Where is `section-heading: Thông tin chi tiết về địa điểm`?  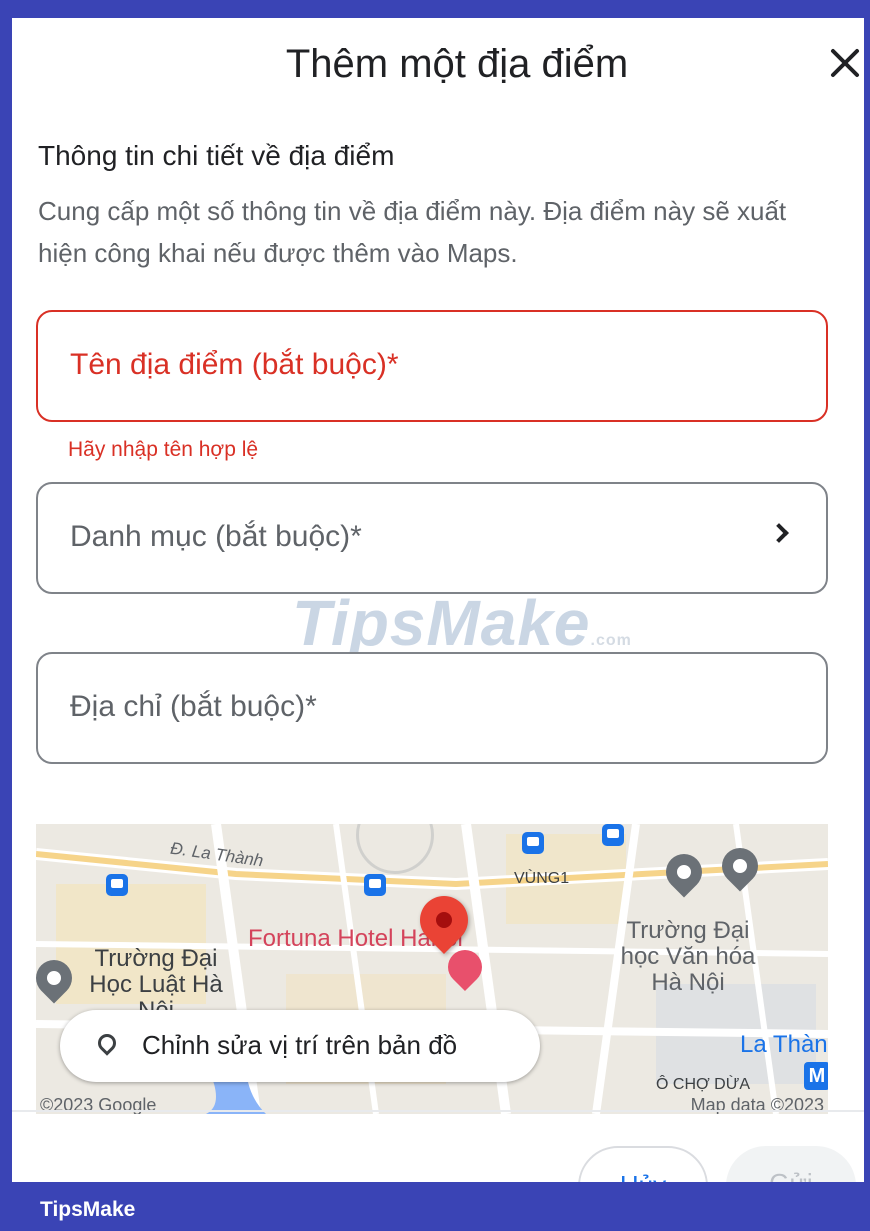 section-heading: Thông tin chi tiết về địa điểm is located at coordinates (216, 155).